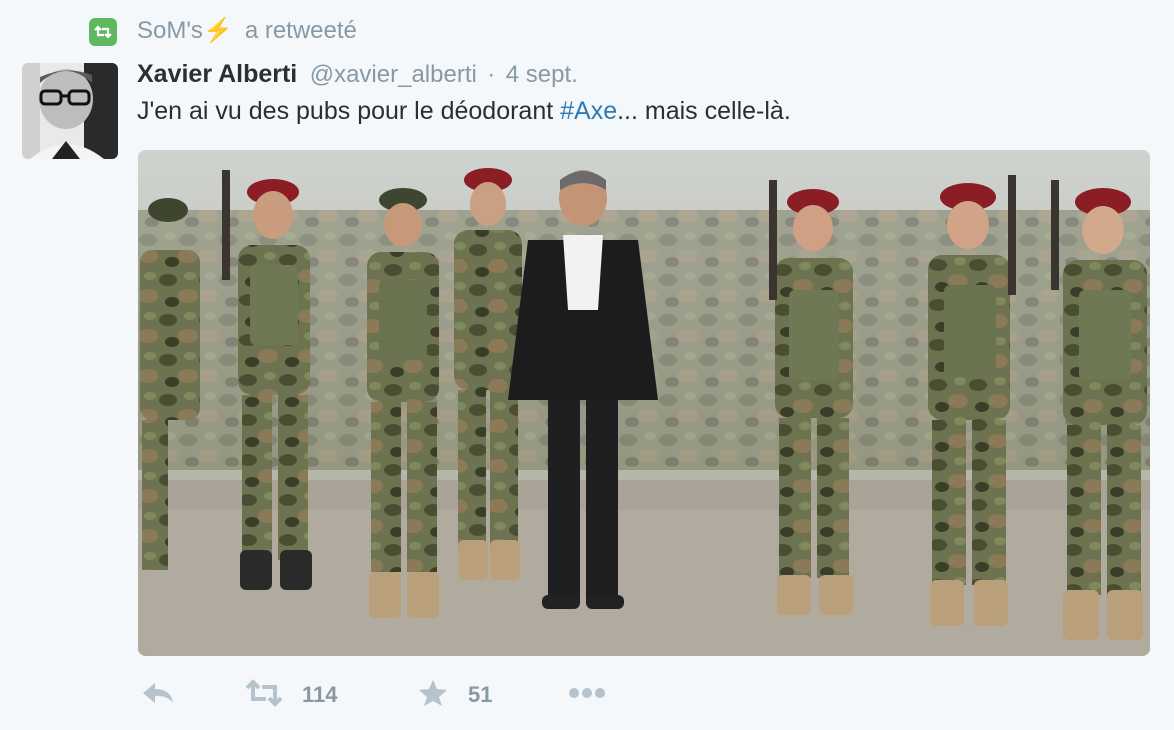  What do you see at coordinates (217, 74) in the screenshot?
I see `author-name: Xavier Alberti` at bounding box center [217, 74].